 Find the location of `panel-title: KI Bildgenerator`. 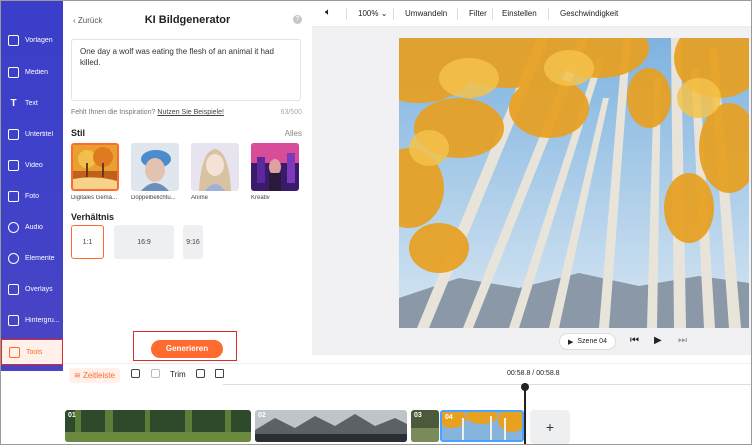

panel-title: KI Bildgenerator is located at coordinates (187, 20).